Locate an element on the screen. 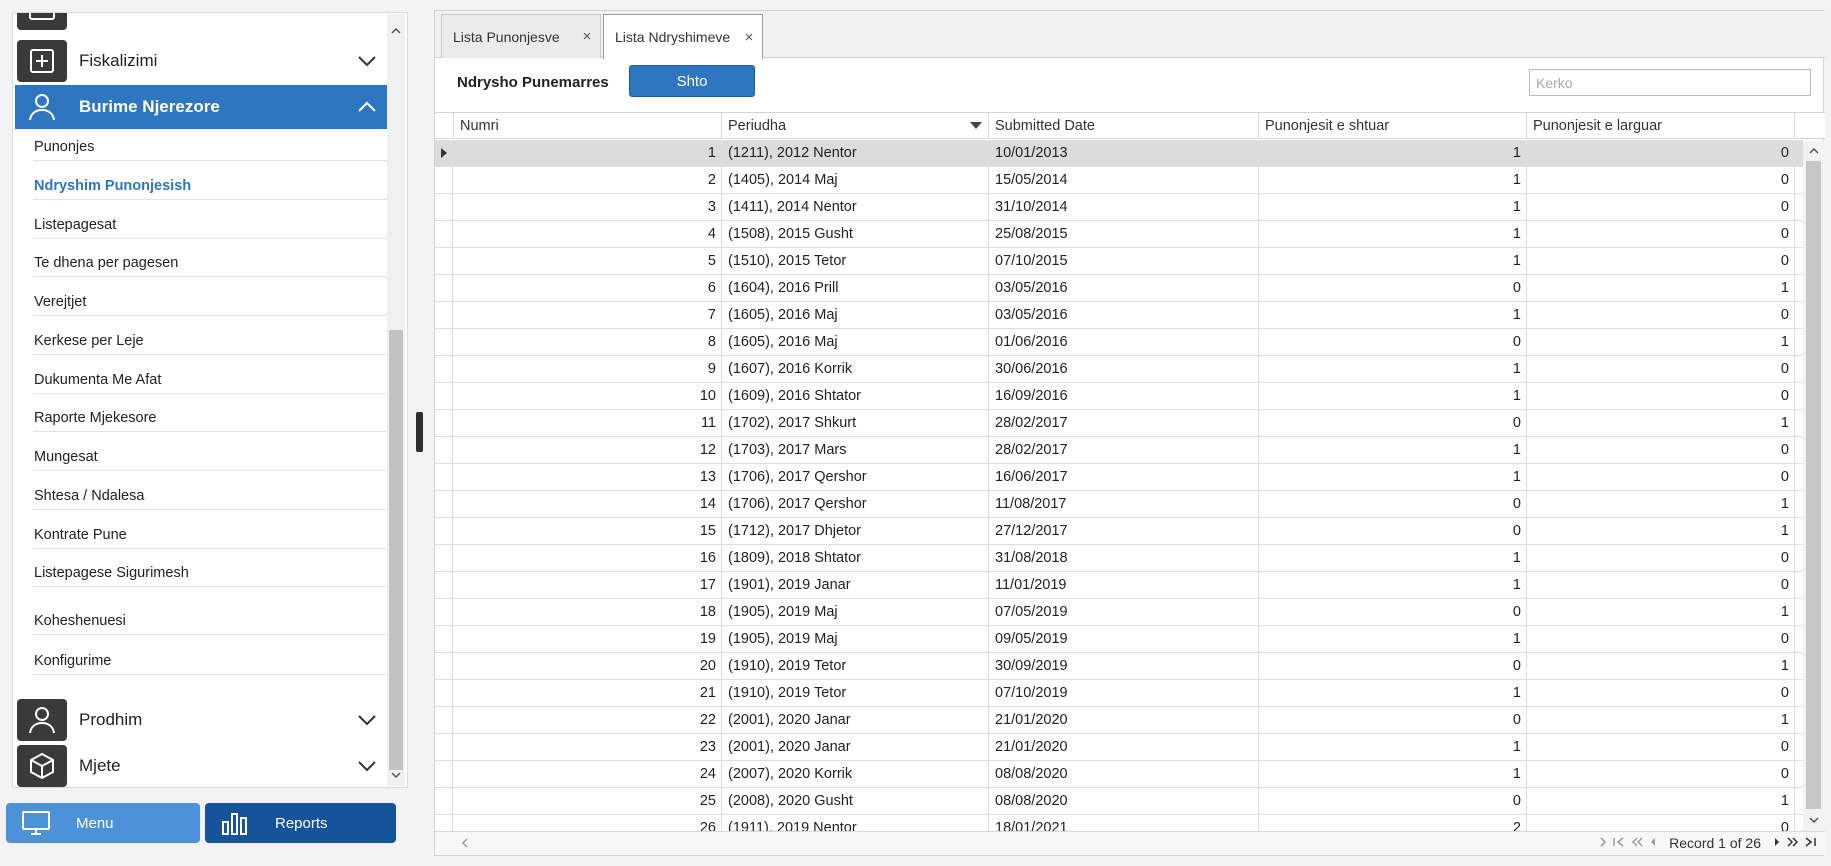 This screenshot has width=1831, height=866. sidebar-item-listepagese-sigurimesh: Listepagese Sigurimesh is located at coordinates (215, 574).